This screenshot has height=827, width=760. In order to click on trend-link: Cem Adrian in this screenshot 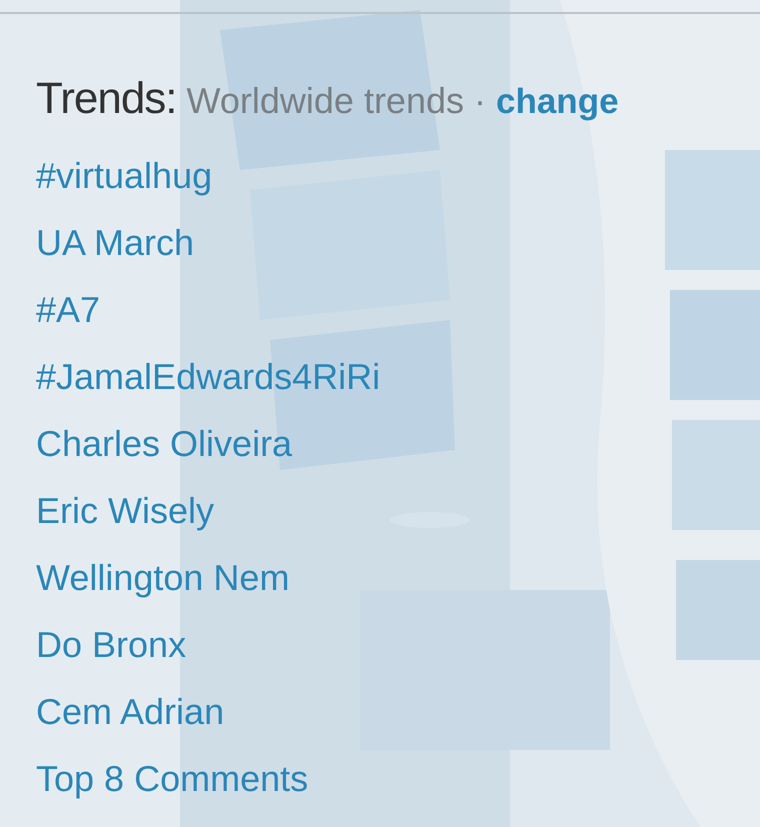, I will do `click(130, 711)`.